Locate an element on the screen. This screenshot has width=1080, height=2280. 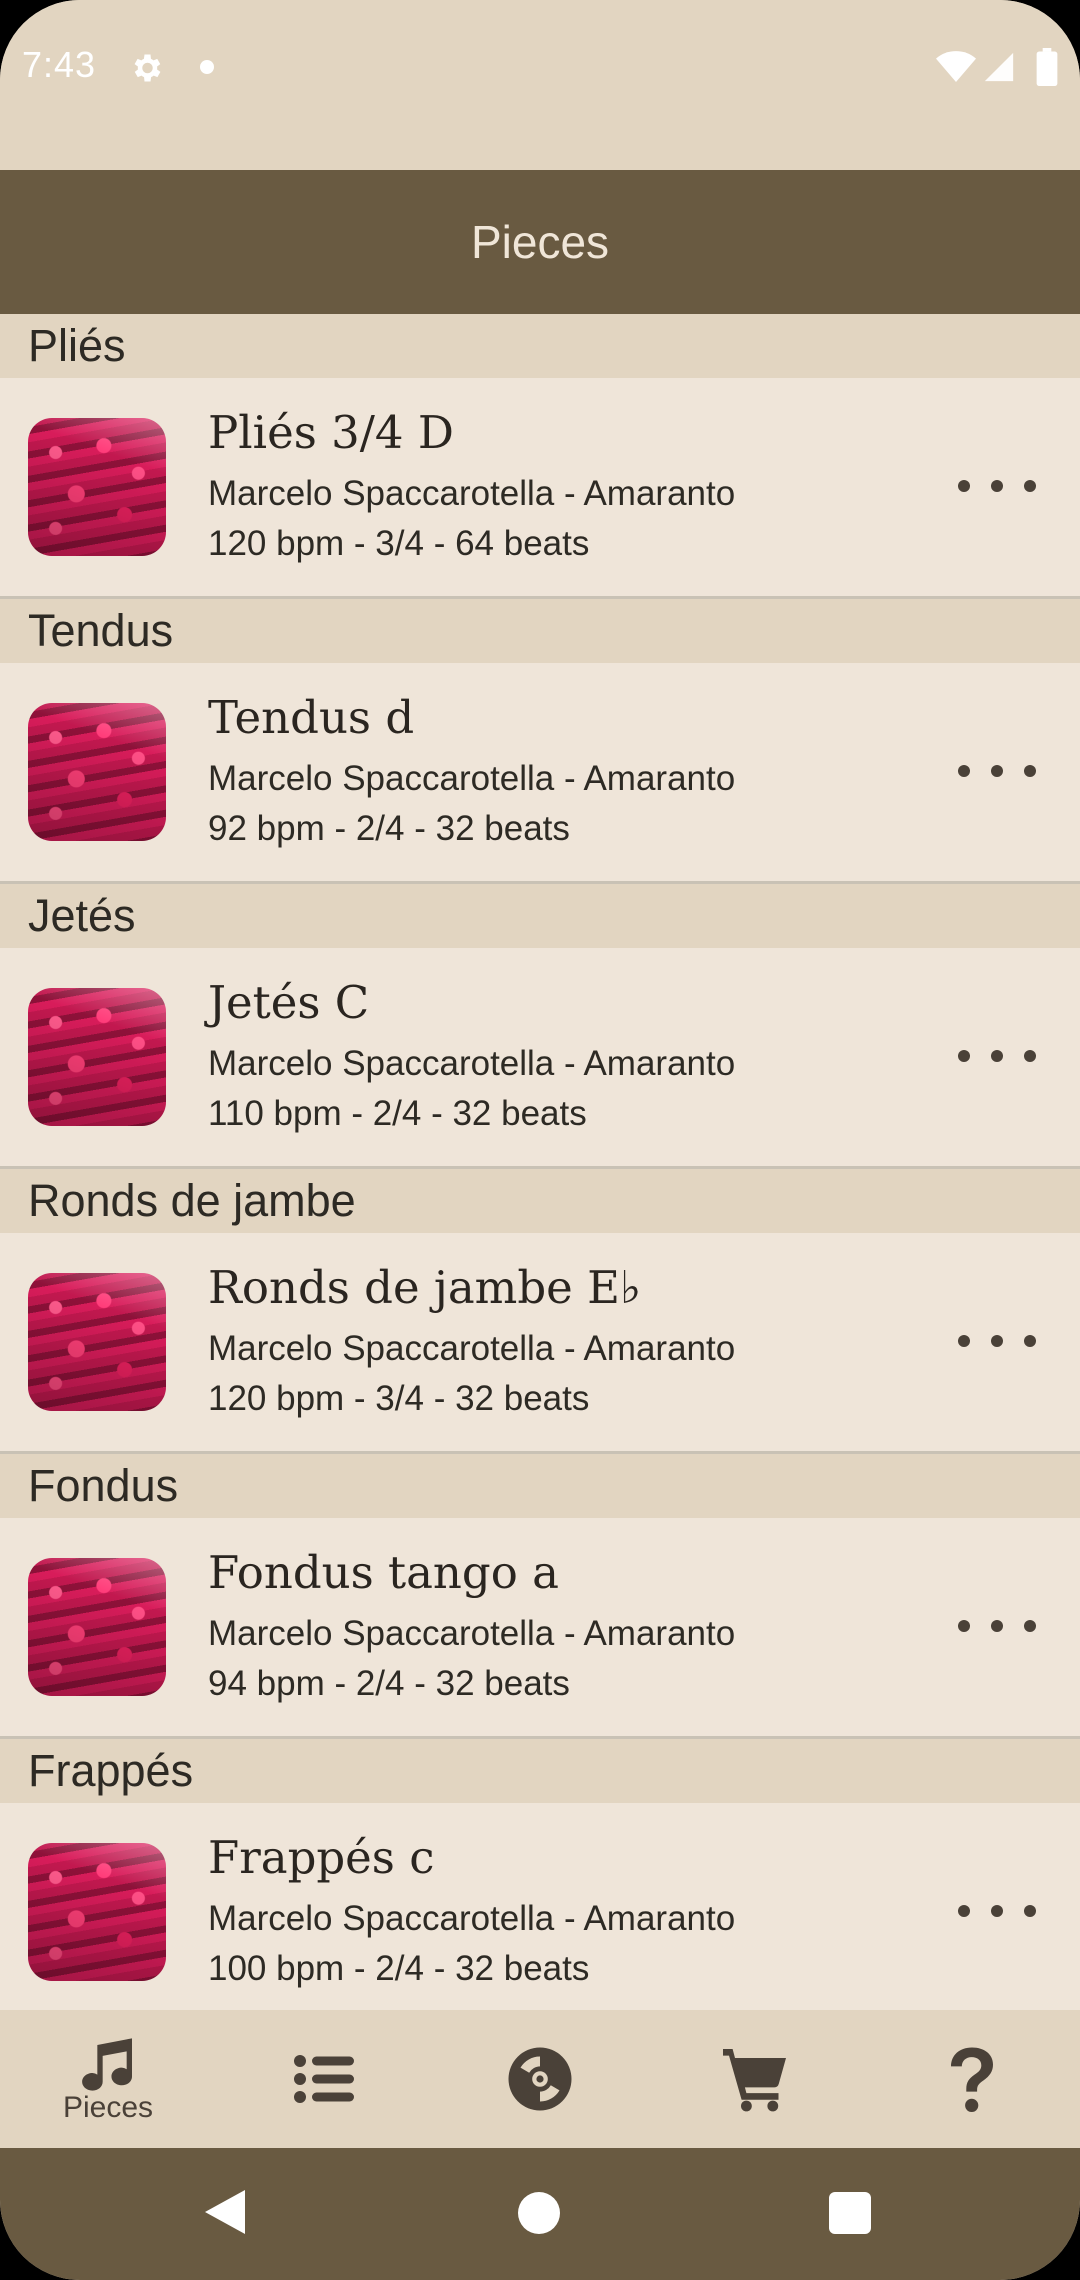
section-header: Frappés is located at coordinates (540, 1771).